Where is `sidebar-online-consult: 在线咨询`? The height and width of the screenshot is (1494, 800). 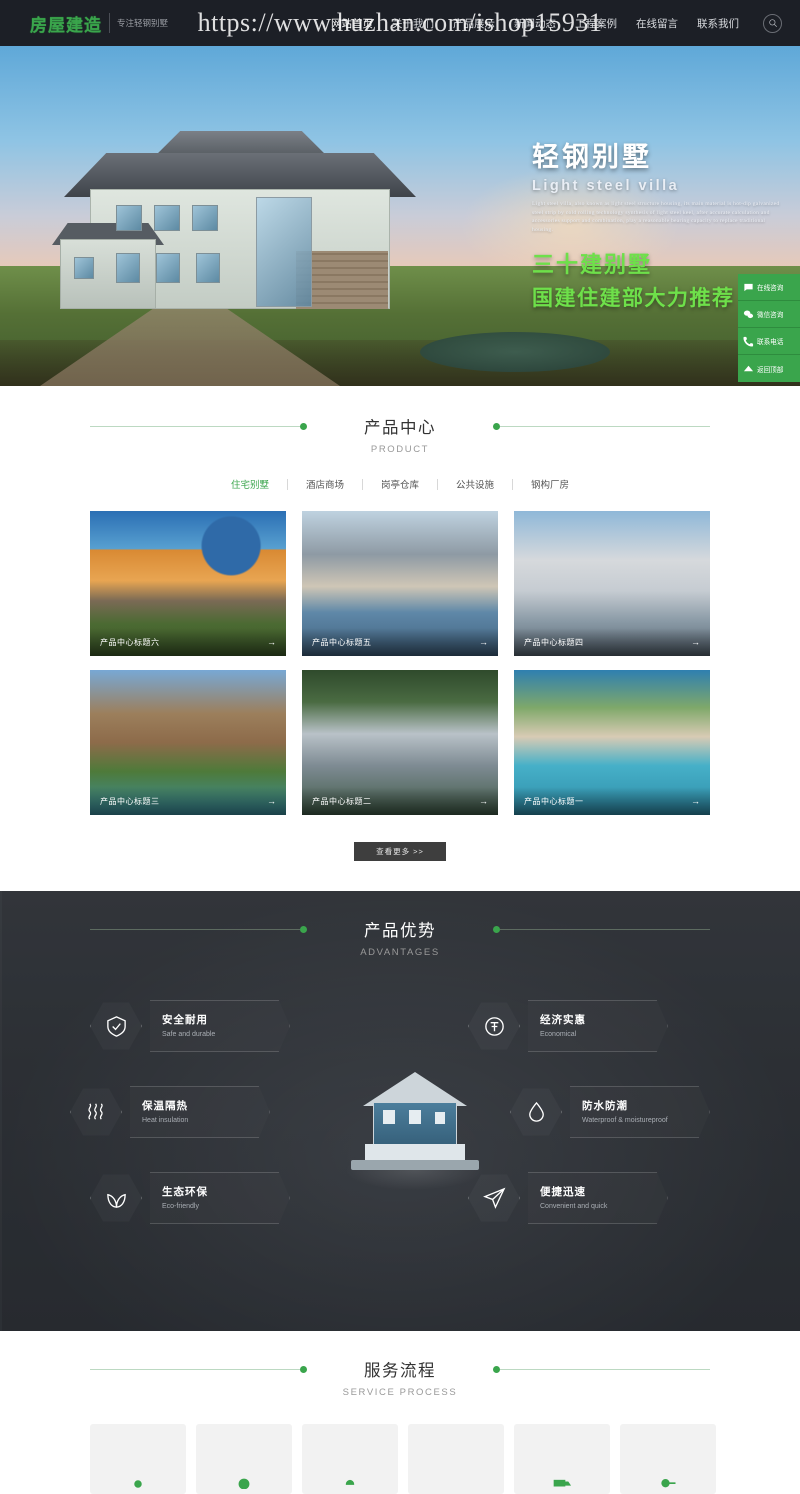
sidebar-online-consult: 在线咨询 is located at coordinates (769, 287).